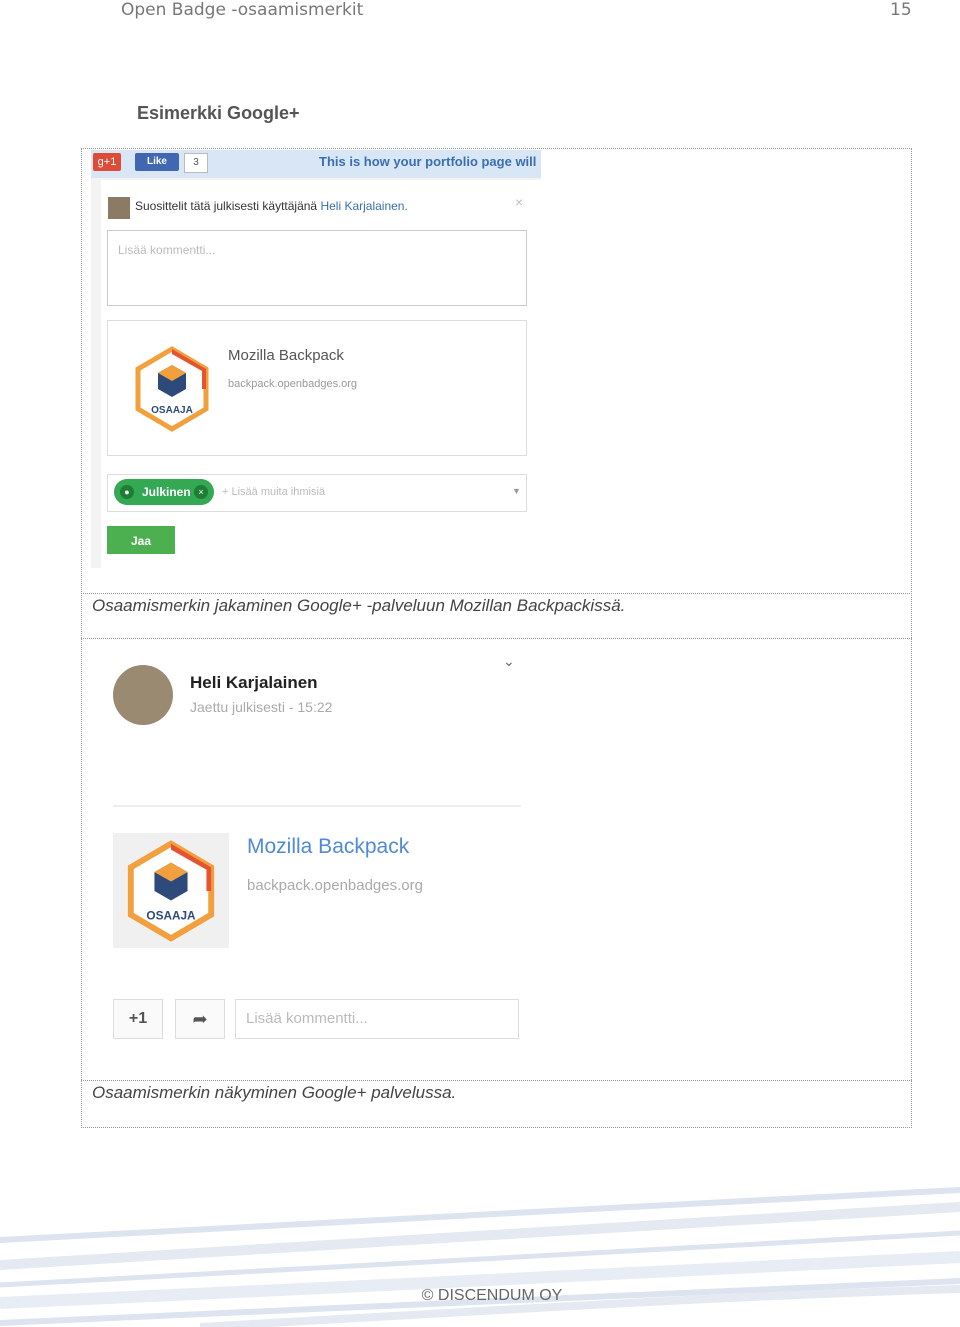 The image size is (960, 1327). Describe the element at coordinates (201, 492) in the screenshot. I see `remove-audience-icon: ×` at that location.